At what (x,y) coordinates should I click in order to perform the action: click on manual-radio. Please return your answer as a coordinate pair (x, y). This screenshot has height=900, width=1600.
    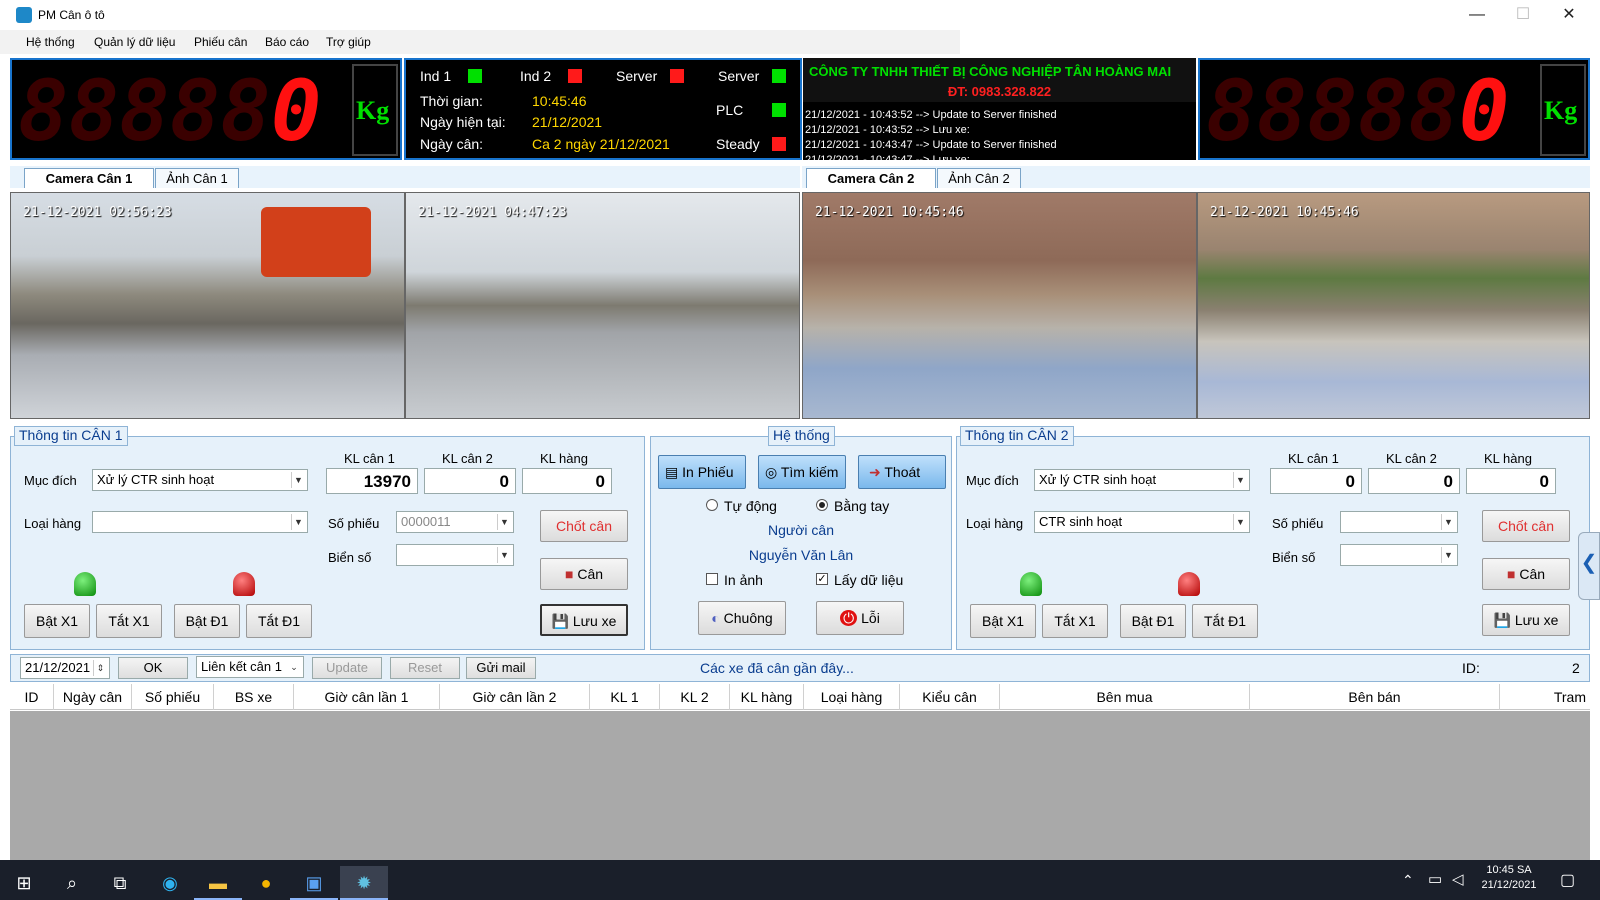
    Looking at the image, I should click on (822, 505).